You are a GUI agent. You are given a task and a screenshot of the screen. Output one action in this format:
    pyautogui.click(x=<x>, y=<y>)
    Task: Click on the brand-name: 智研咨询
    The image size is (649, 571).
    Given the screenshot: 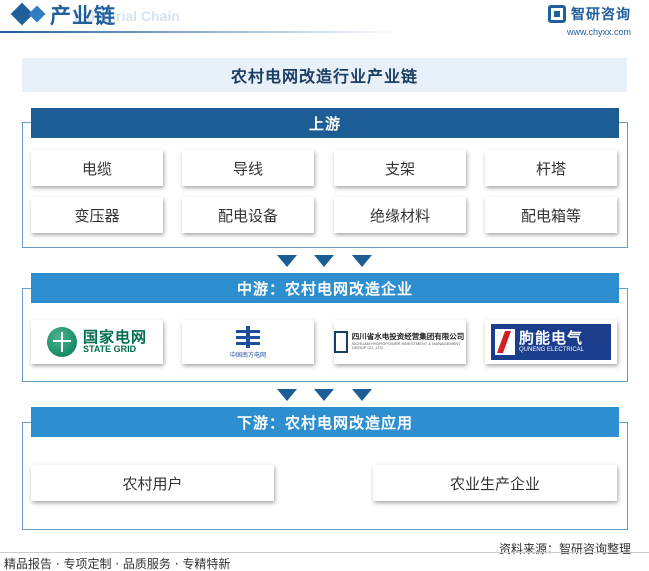 What is the action you would take?
    pyautogui.click(x=601, y=15)
    